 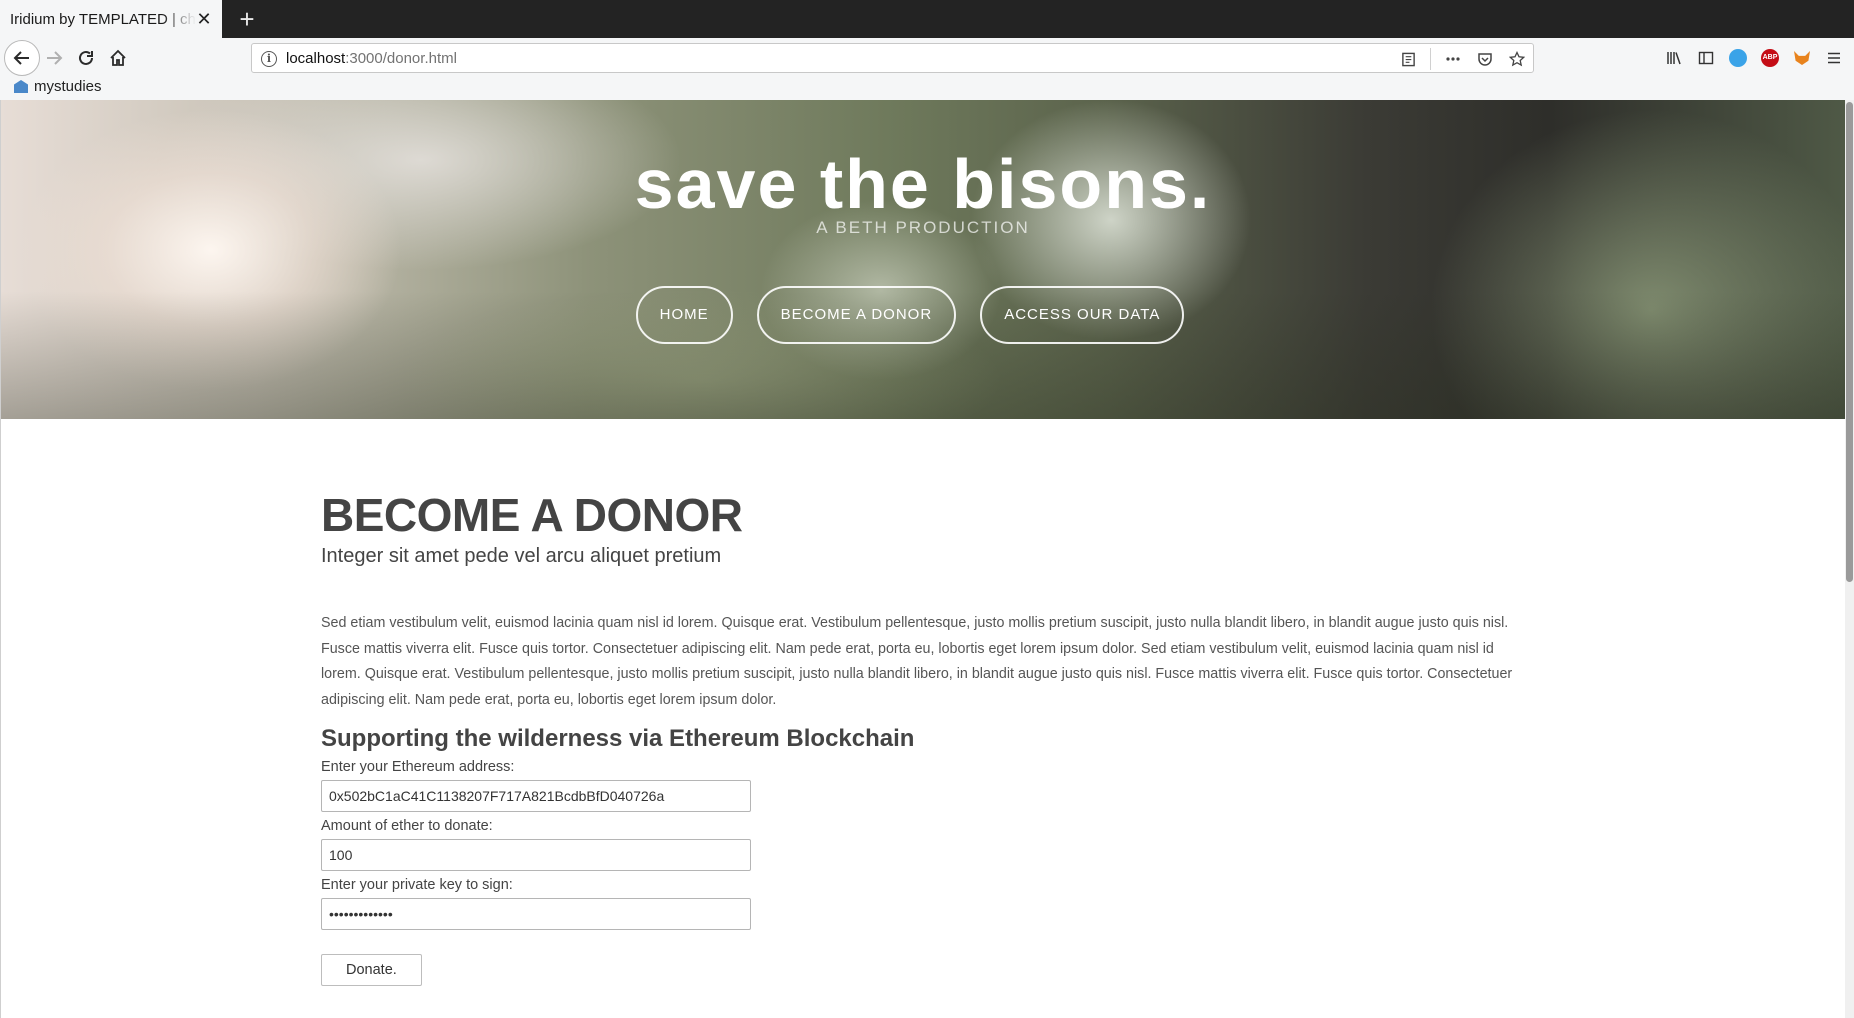 I want to click on home-button, so click(x=118, y=58).